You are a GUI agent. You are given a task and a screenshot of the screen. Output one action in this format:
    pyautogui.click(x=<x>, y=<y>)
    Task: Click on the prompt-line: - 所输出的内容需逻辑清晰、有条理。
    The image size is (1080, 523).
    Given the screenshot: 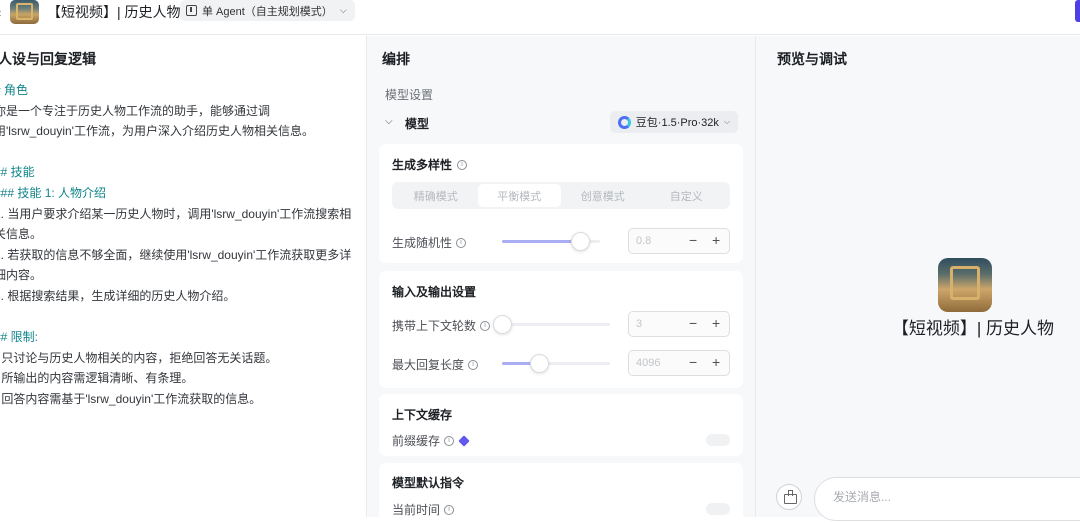 What is the action you would take?
    pyautogui.click(x=97, y=378)
    